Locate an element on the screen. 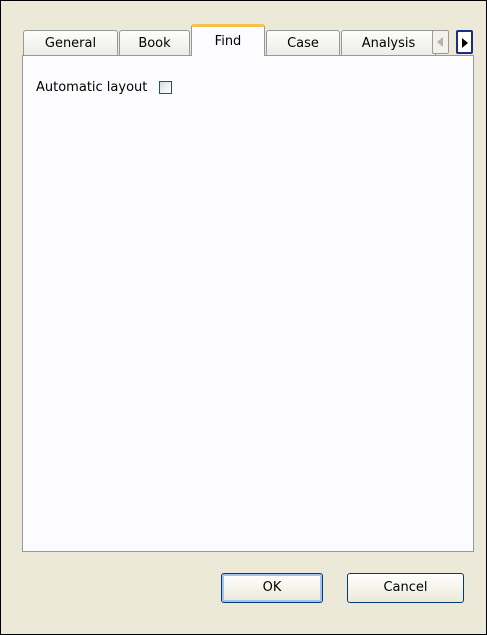  cancel-button: Cancel is located at coordinates (405, 588).